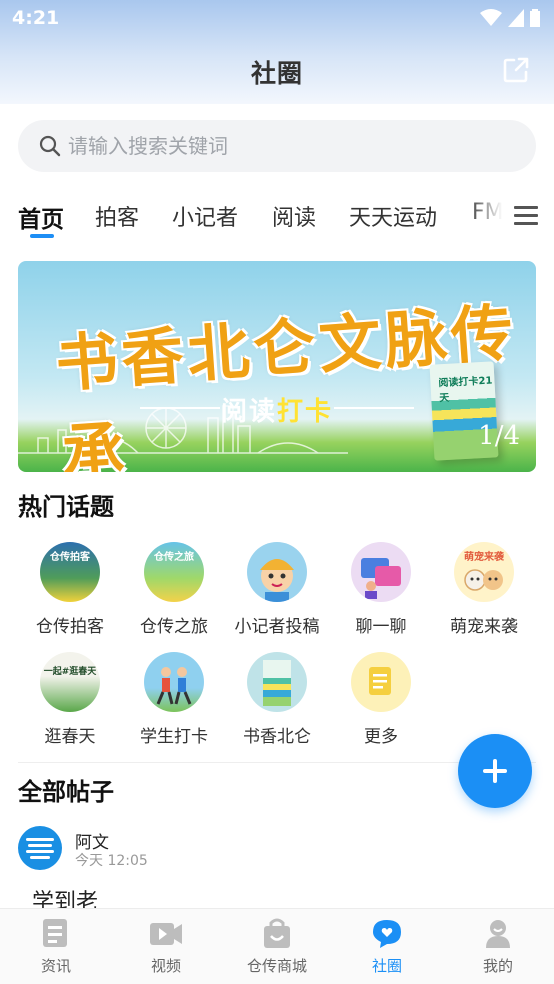 Image resolution: width=554 pixels, height=984 pixels. What do you see at coordinates (498, 933) in the screenshot?
I see `profile-icon` at bounding box center [498, 933].